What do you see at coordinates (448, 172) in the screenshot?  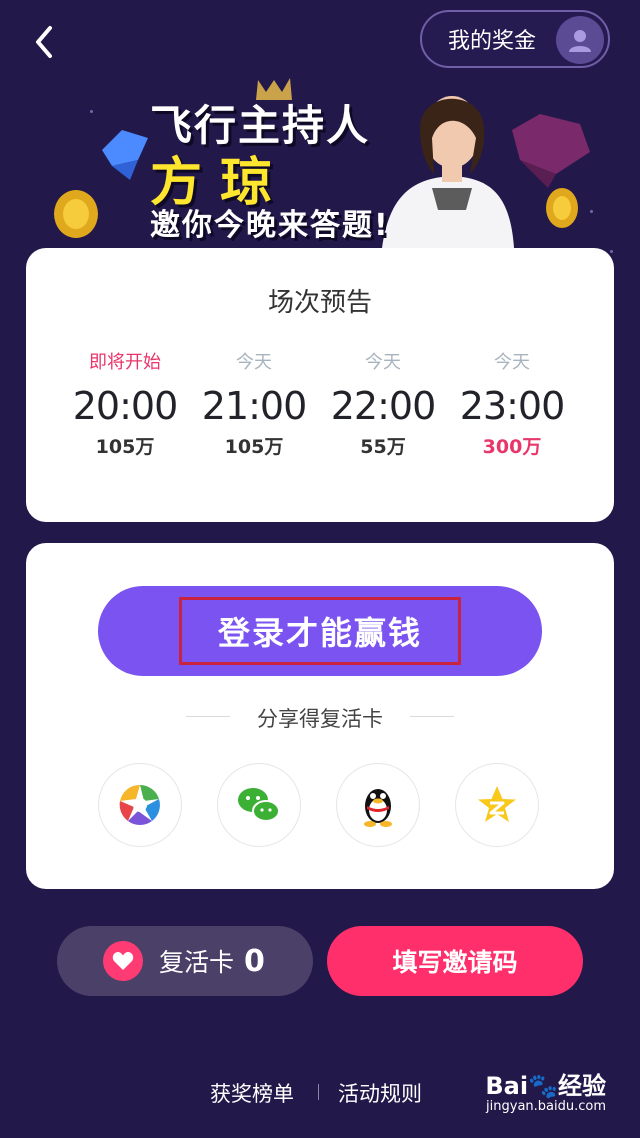 I see `host-portrait` at bounding box center [448, 172].